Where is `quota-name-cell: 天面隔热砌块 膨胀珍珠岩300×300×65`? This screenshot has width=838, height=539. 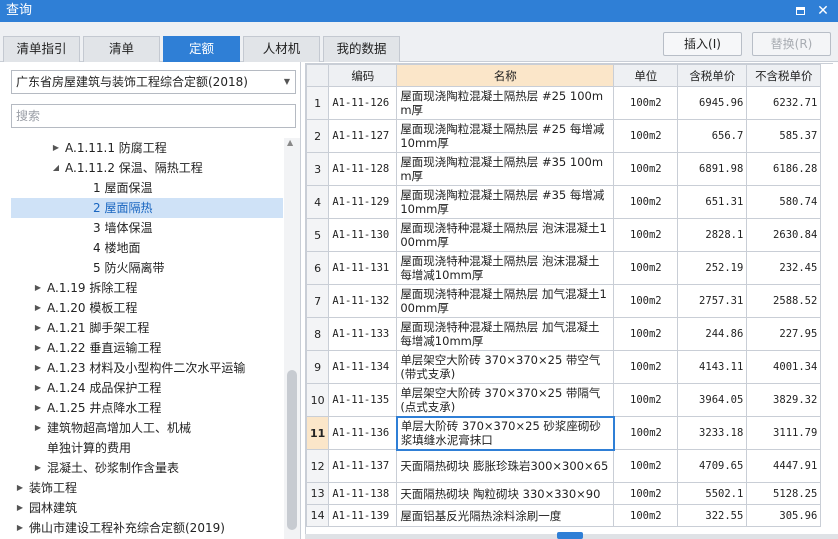 quota-name-cell: 天面隔热砌块 膨胀珍珠岩300×300×65 is located at coordinates (505, 466).